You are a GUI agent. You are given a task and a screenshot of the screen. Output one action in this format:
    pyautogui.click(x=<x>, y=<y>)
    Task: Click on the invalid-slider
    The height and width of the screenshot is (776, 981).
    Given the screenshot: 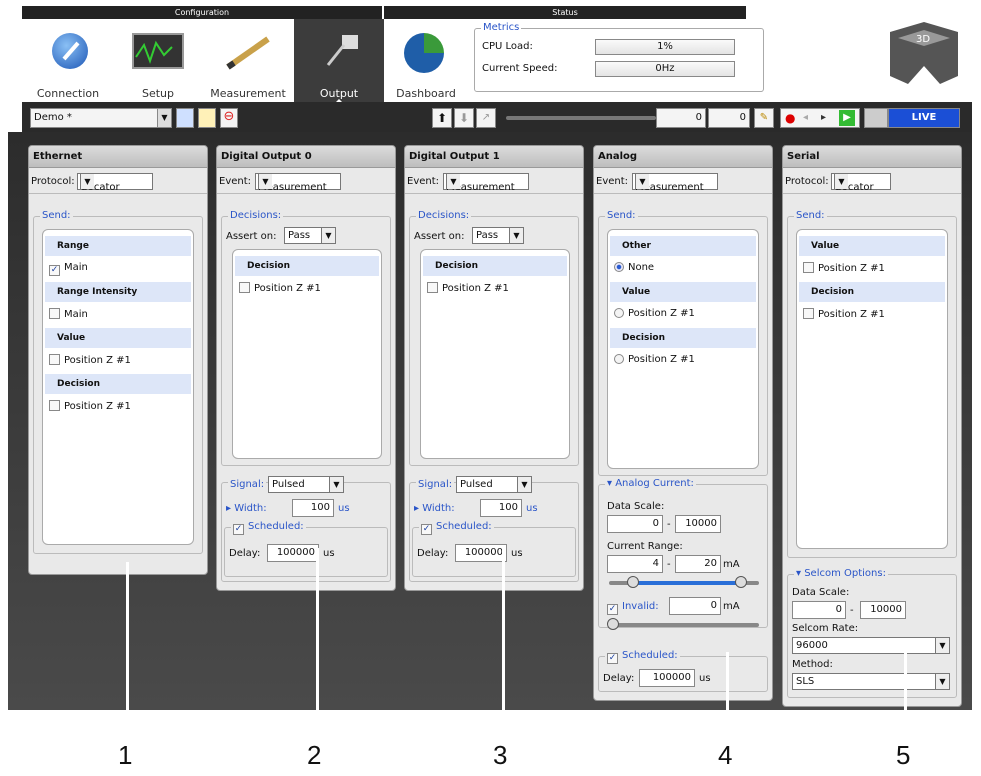 What is the action you would take?
    pyautogui.click(x=683, y=624)
    